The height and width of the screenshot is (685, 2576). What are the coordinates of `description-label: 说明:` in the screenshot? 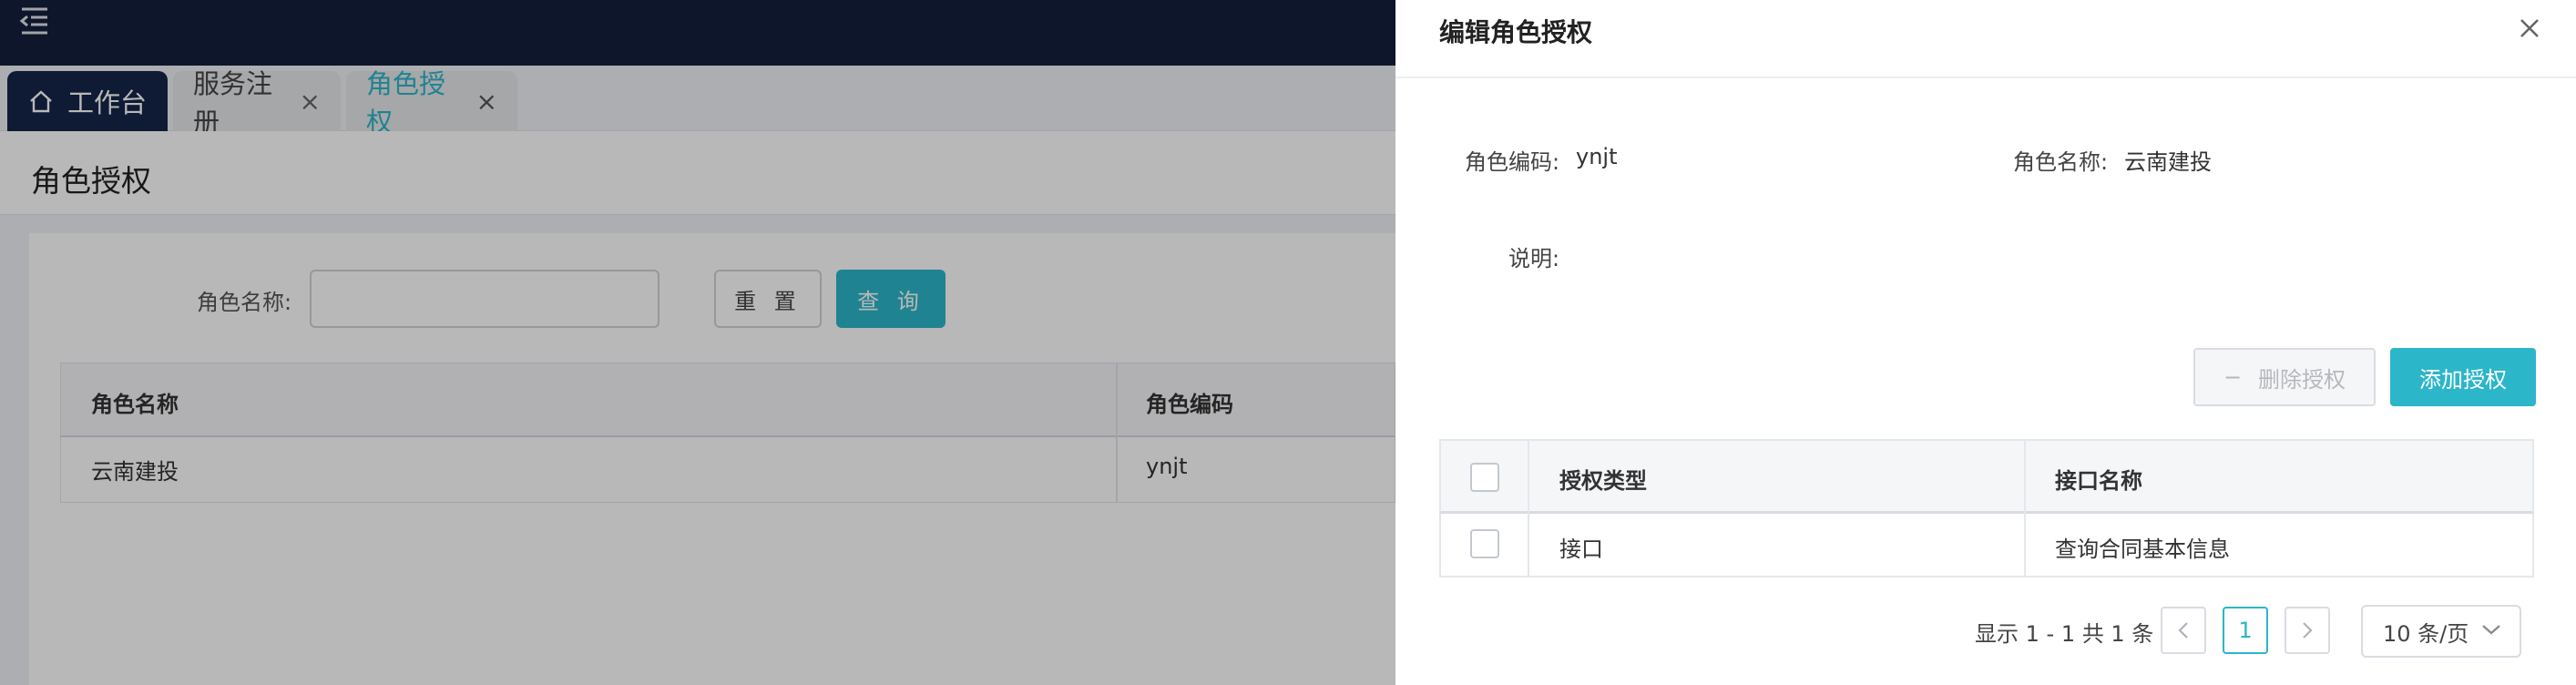 It's located at (1534, 259).